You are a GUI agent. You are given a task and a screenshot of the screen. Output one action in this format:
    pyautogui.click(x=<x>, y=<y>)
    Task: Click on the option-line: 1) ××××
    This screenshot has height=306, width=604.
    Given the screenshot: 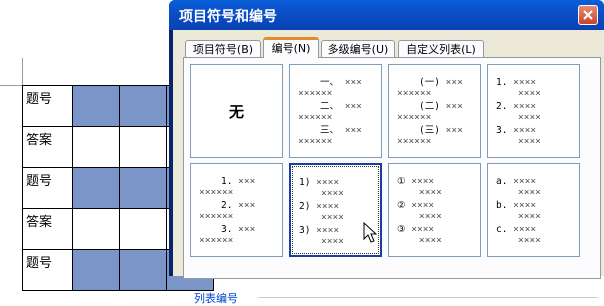 What is the action you would take?
    pyautogui.click(x=319, y=182)
    